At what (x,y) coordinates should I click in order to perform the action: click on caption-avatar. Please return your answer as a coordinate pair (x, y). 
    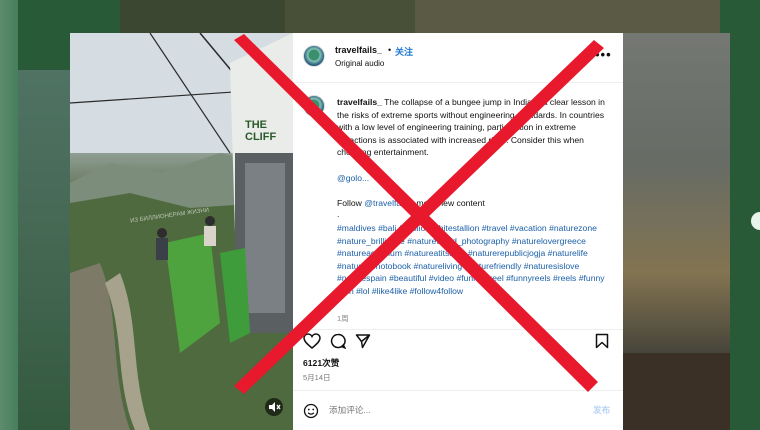
    Looking at the image, I should click on (314, 106).